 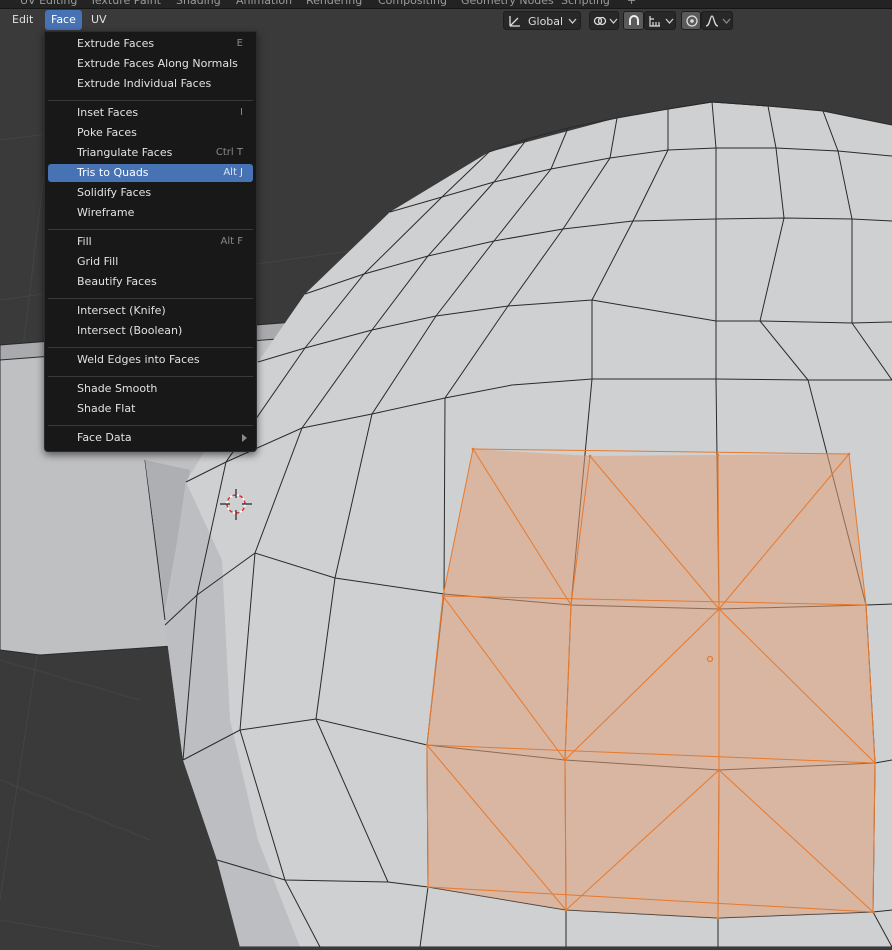 What do you see at coordinates (244, 438) in the screenshot?
I see `submenu-arrow-icon` at bounding box center [244, 438].